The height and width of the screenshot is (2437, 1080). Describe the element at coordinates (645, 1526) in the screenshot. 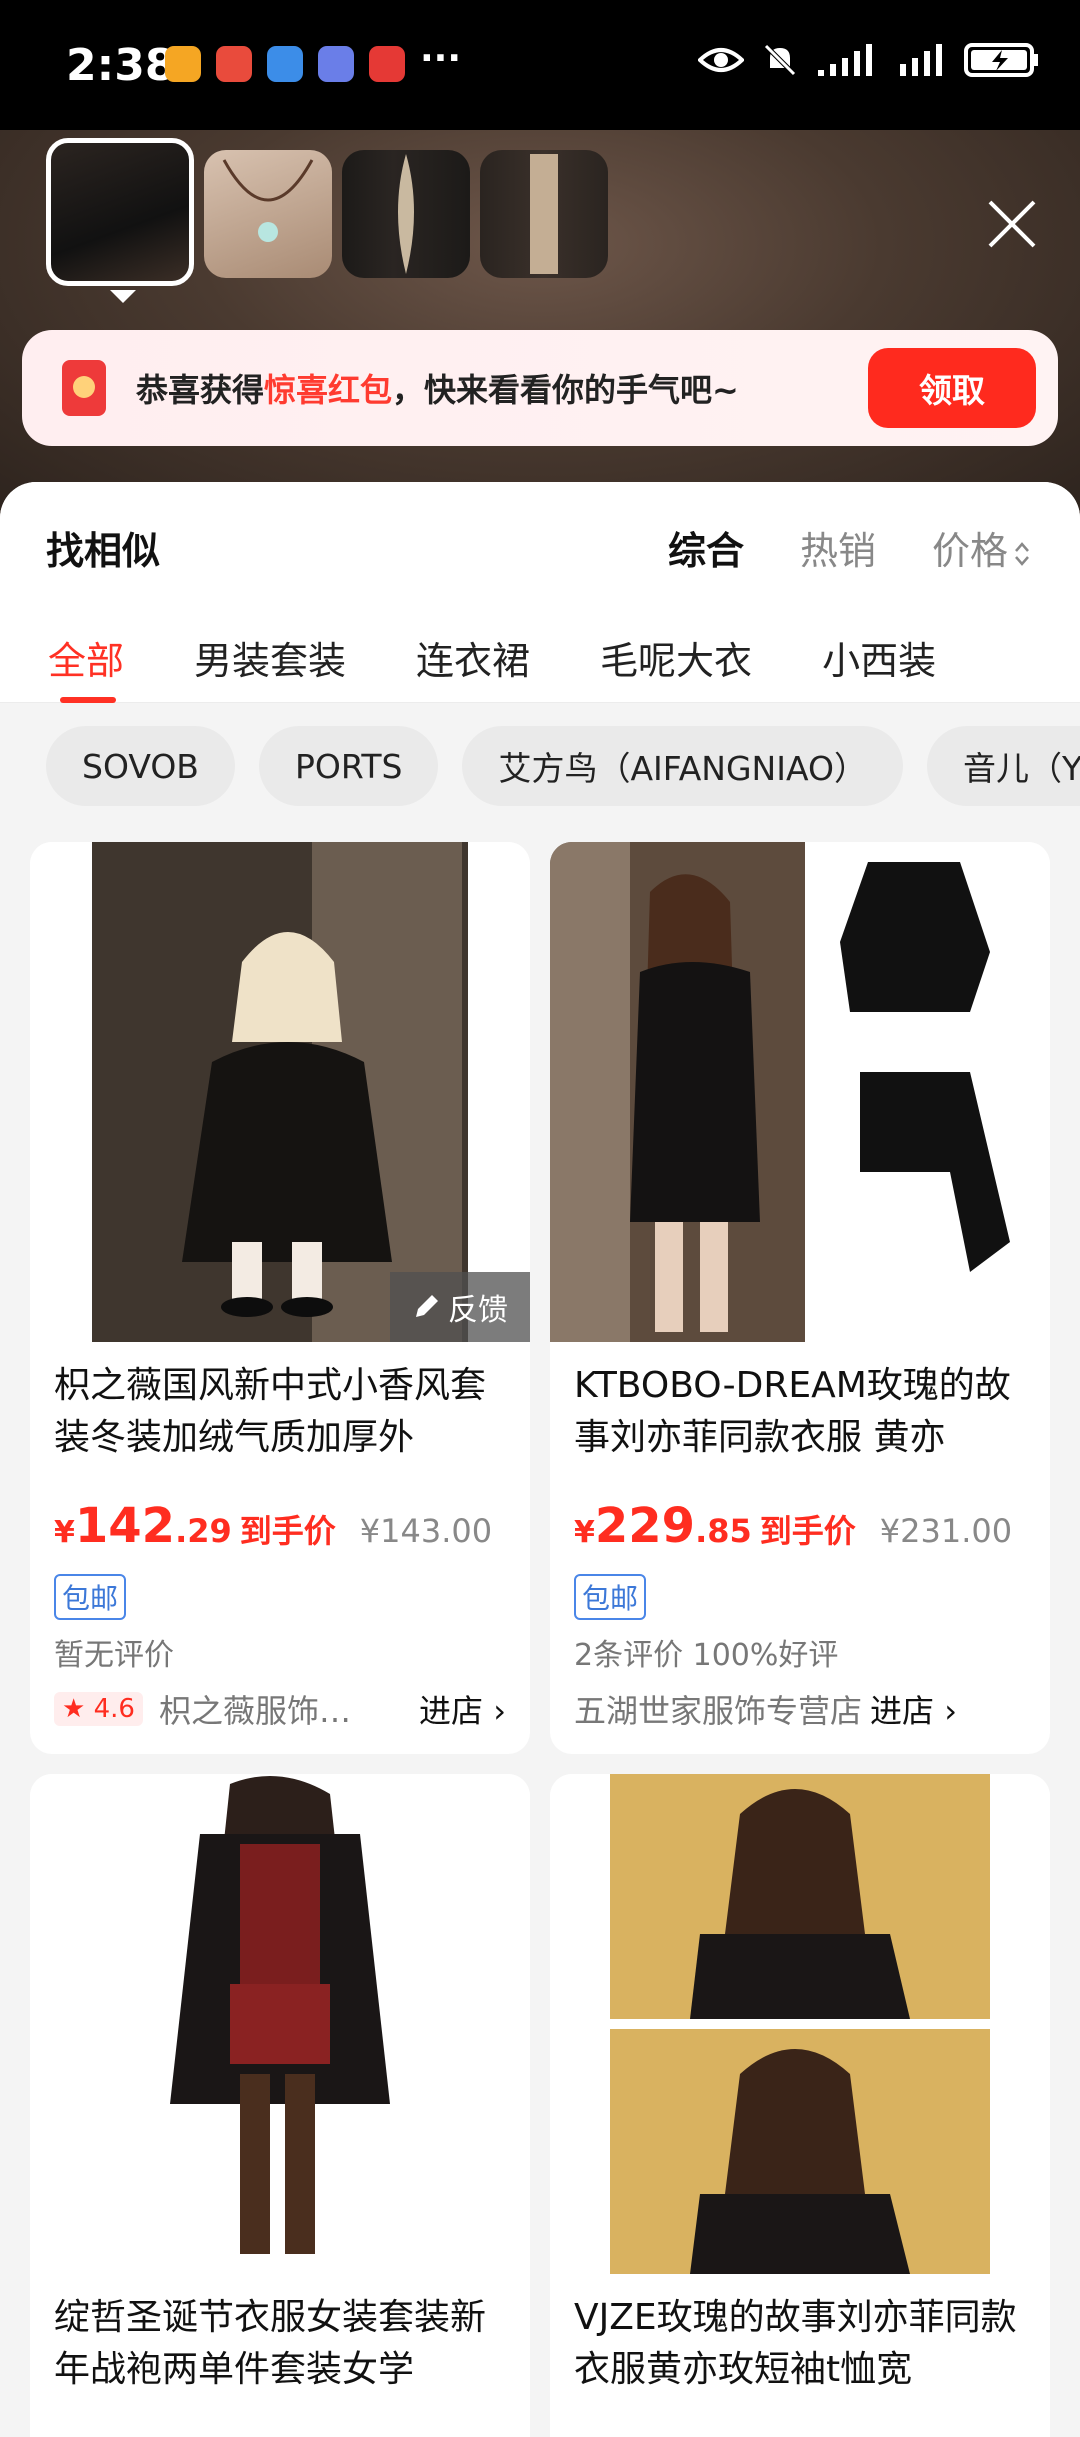

I see `price-integer: 229` at that location.